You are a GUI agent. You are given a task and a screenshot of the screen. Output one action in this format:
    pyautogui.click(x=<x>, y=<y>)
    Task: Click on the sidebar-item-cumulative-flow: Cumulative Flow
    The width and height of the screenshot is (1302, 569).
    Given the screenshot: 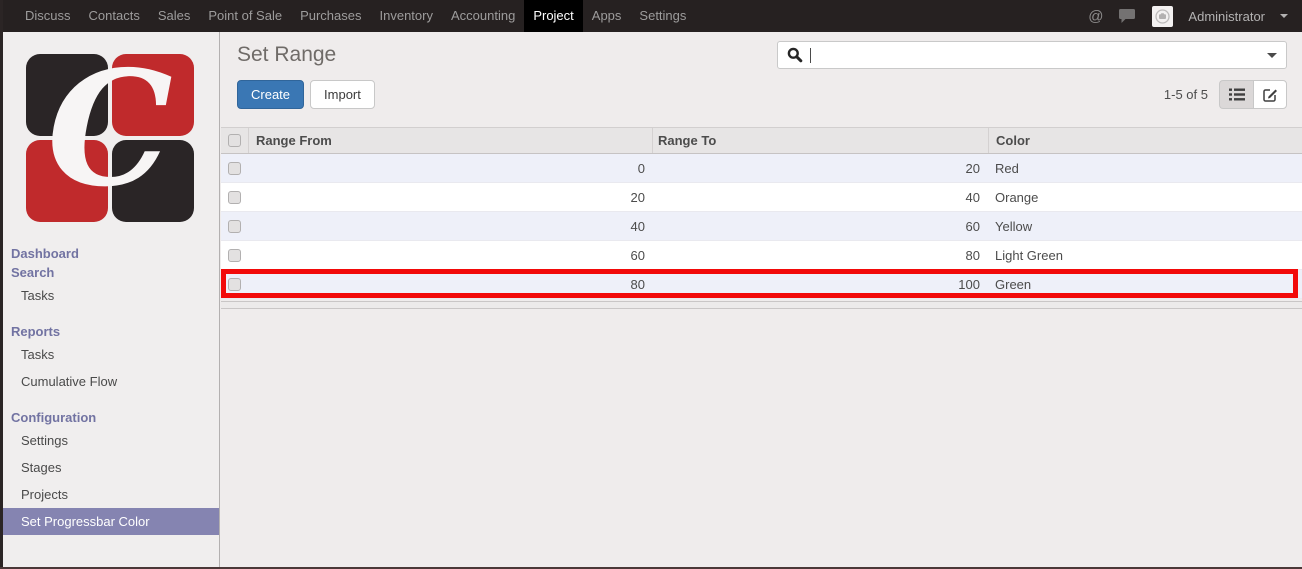 What is the action you would take?
    pyautogui.click(x=109, y=381)
    